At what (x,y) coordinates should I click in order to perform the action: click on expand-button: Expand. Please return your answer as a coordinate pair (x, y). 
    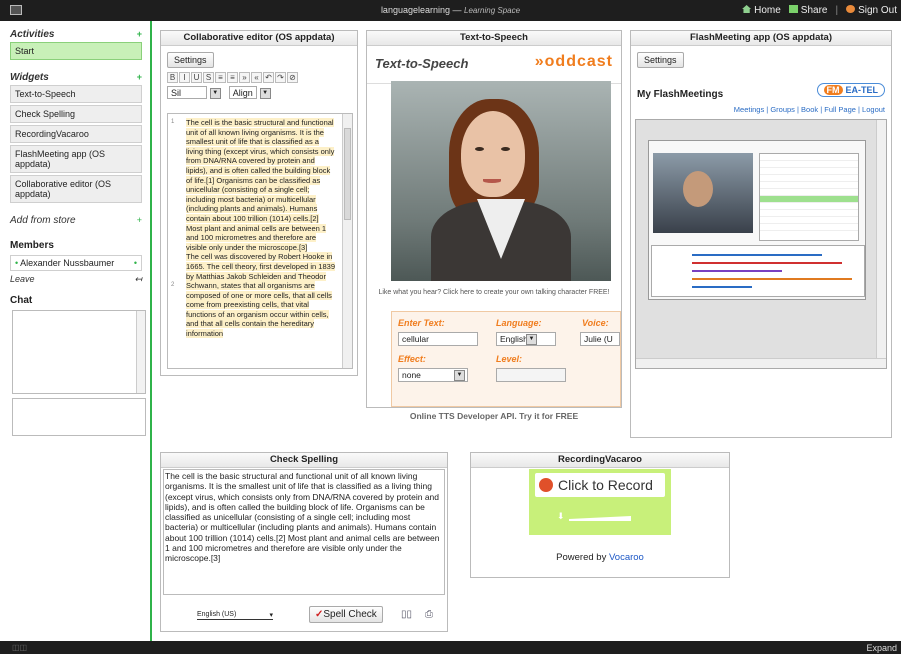
    Looking at the image, I should click on (881, 648).